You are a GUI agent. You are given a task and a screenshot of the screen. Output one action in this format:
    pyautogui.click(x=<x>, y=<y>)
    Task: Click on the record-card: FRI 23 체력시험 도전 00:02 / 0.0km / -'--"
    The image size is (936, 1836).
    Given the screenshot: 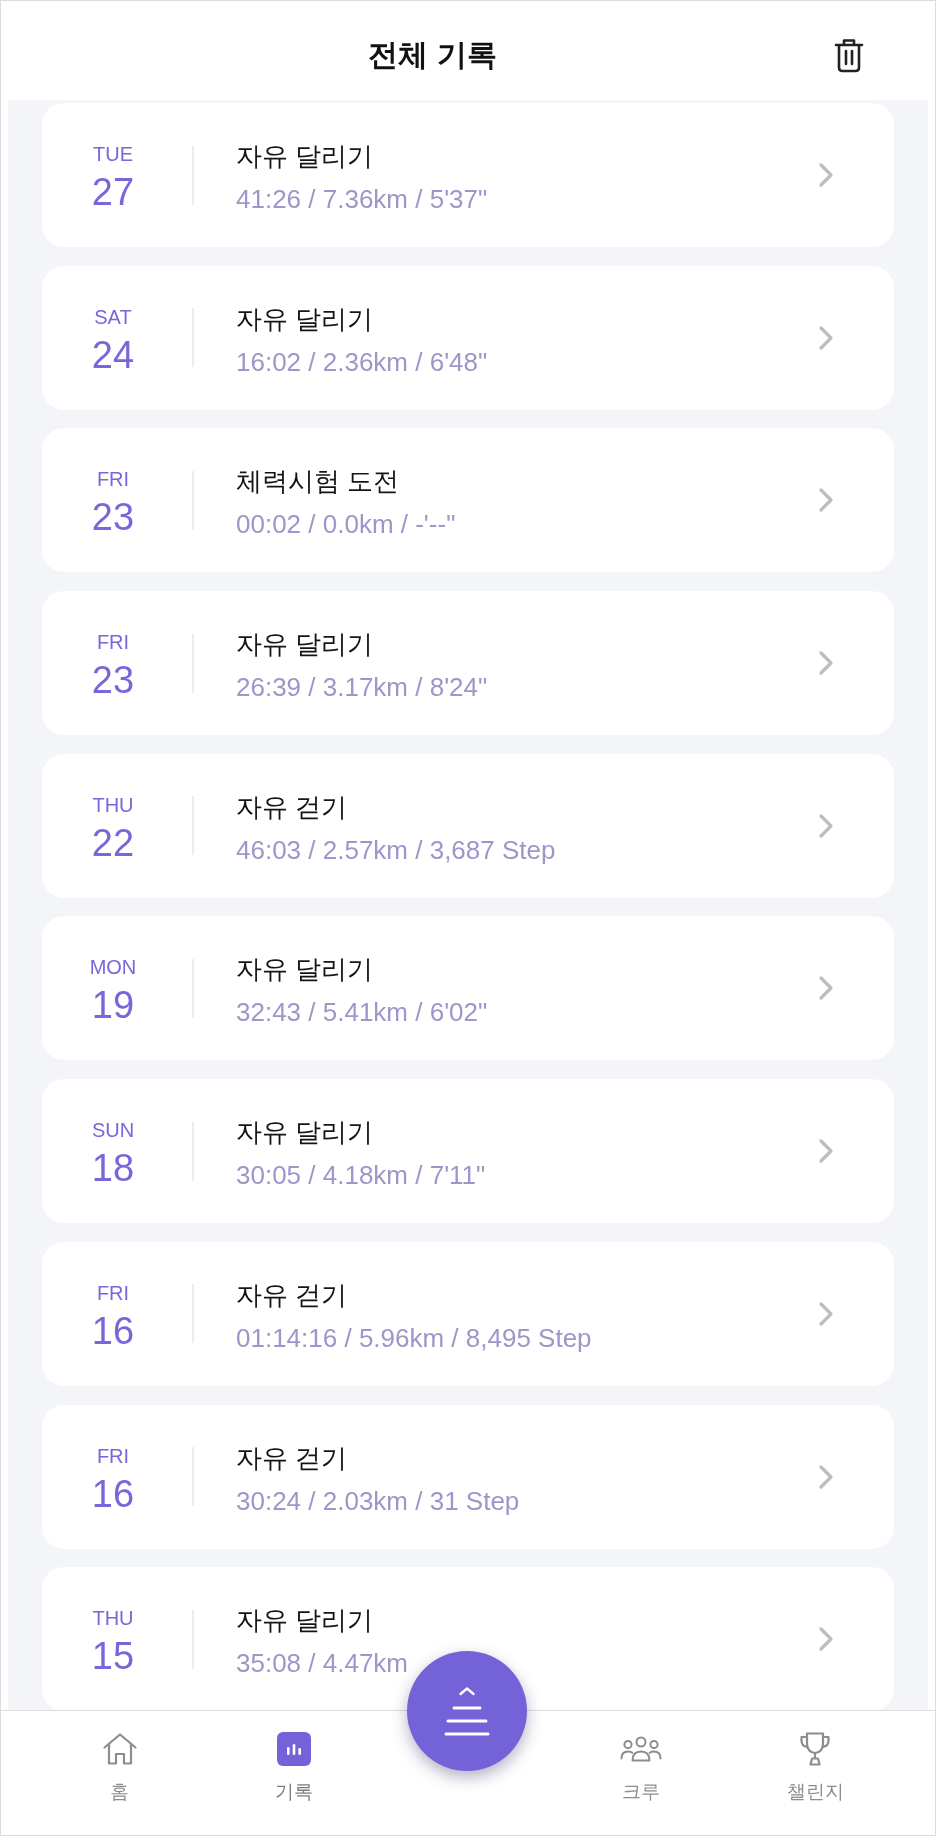 What is the action you would take?
    pyautogui.click(x=468, y=500)
    